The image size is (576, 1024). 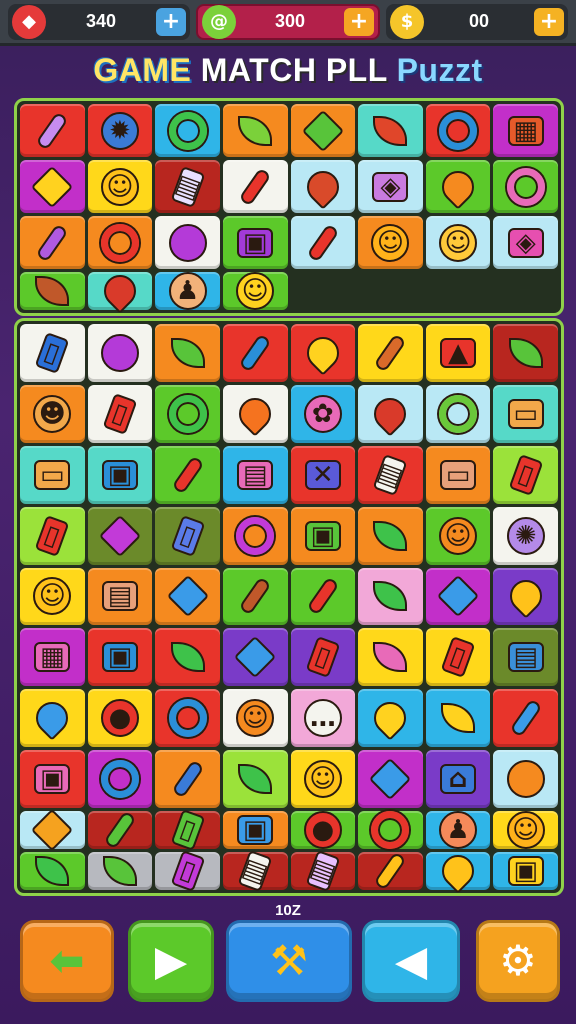 I want to click on game-tile: ✿, so click(x=323, y=413).